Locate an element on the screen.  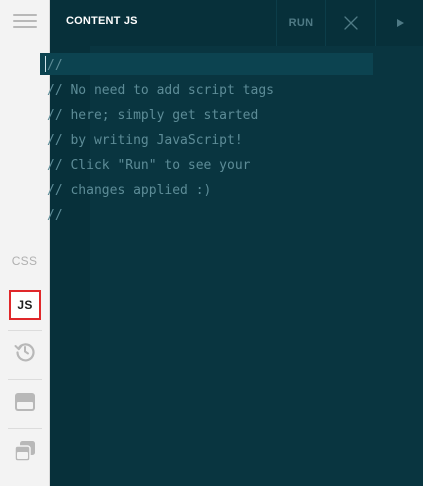
play-arrow-icon is located at coordinates (400, 23).